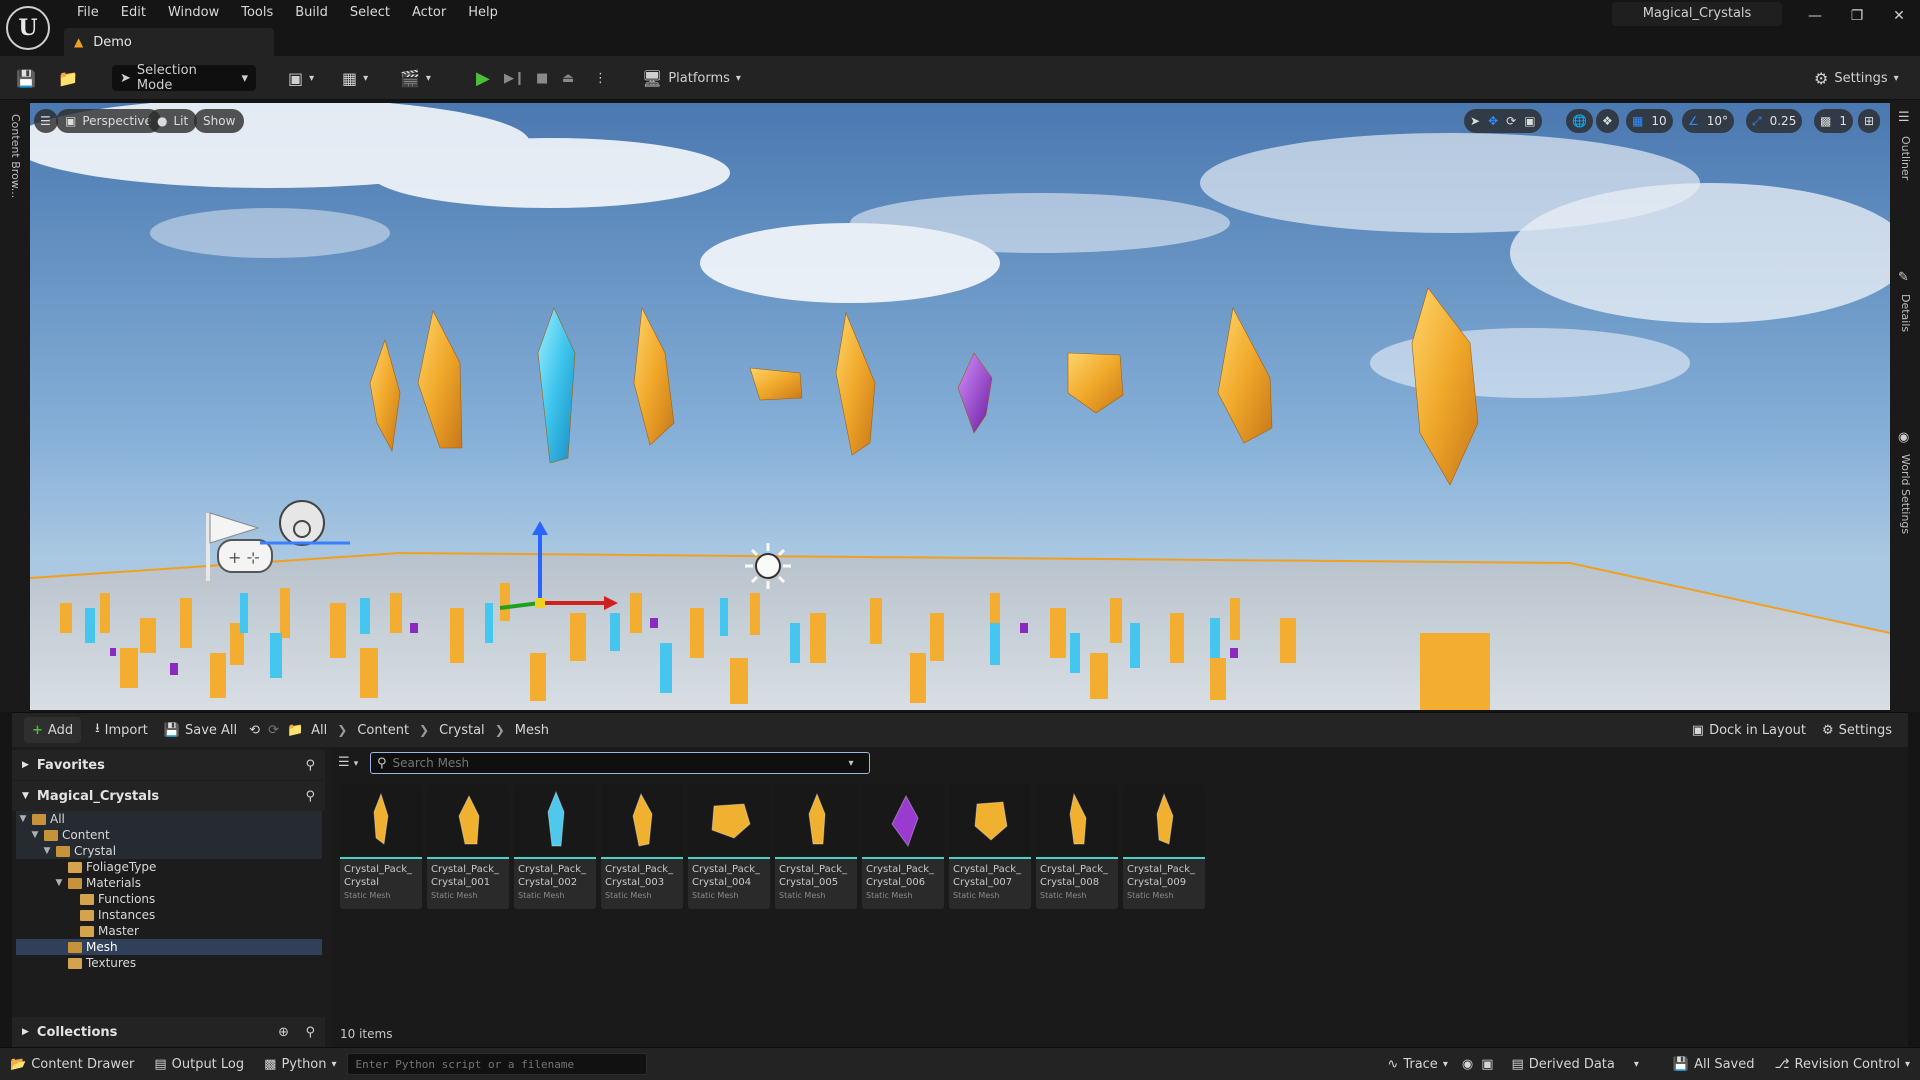 The width and height of the screenshot is (1920, 1080). I want to click on menu-file: File, so click(88, 13).